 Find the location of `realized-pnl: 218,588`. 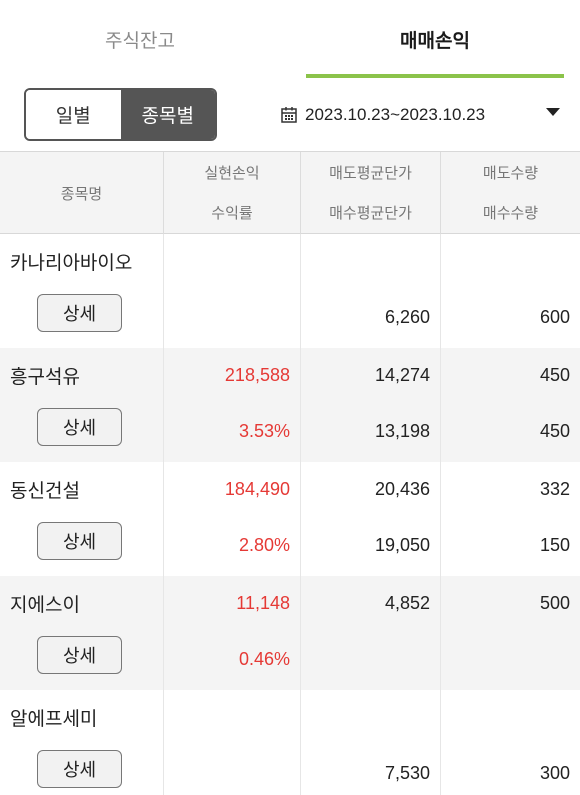

realized-pnl: 218,588 is located at coordinates (257, 375).